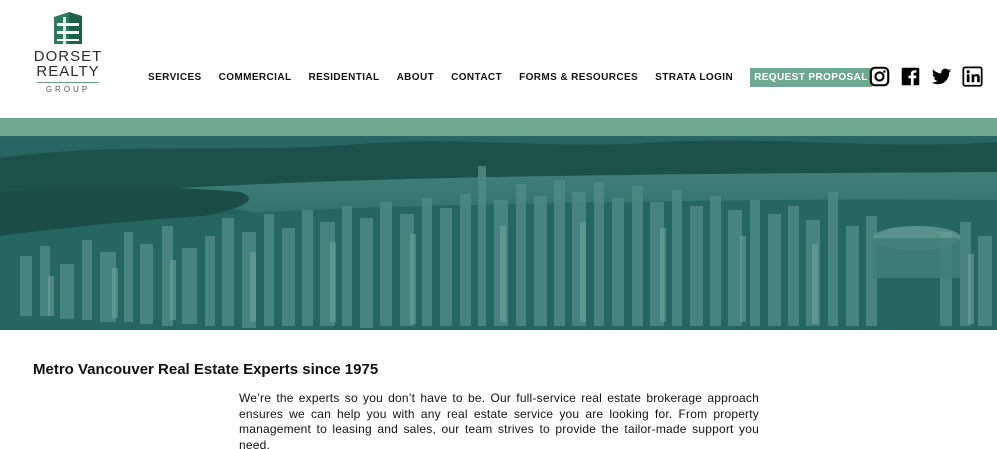 The width and height of the screenshot is (997, 449). What do you see at coordinates (972, 76) in the screenshot?
I see `linkedin-icon` at bounding box center [972, 76].